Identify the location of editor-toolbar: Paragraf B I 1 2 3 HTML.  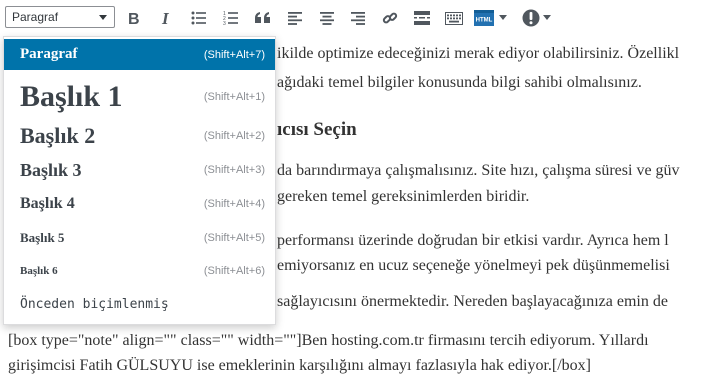
(353, 18).